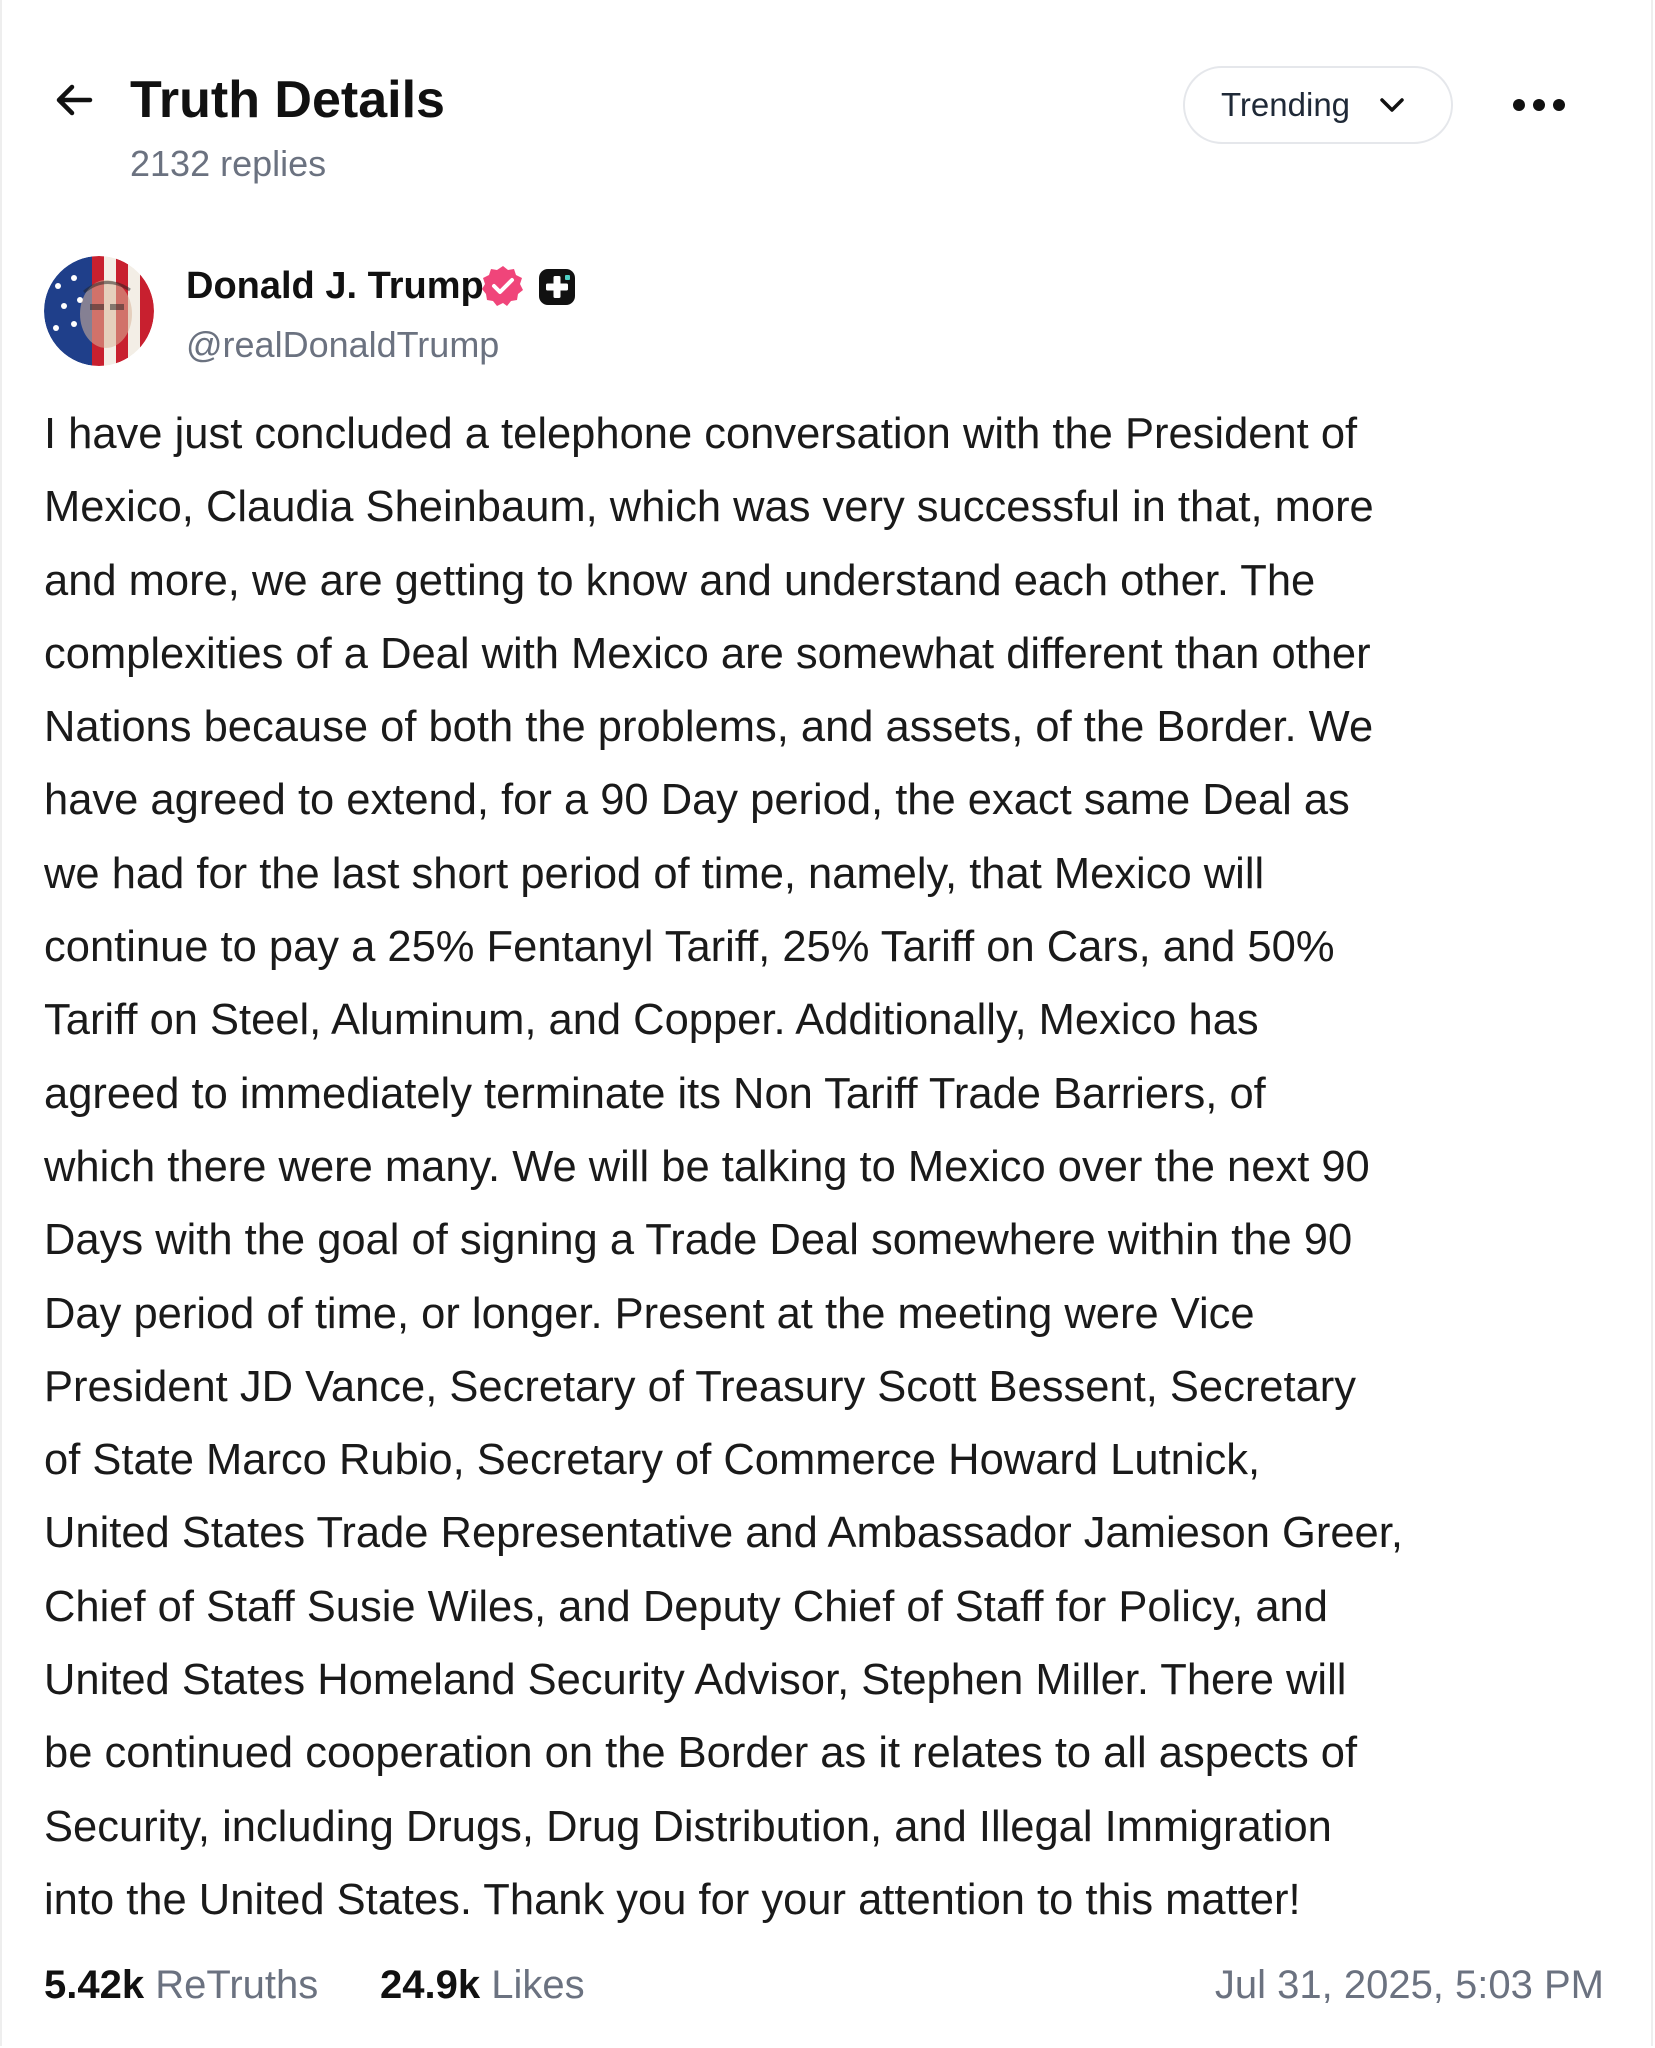 Image resolution: width=1655 pixels, height=2048 pixels. I want to click on more-options-button, so click(1539, 105).